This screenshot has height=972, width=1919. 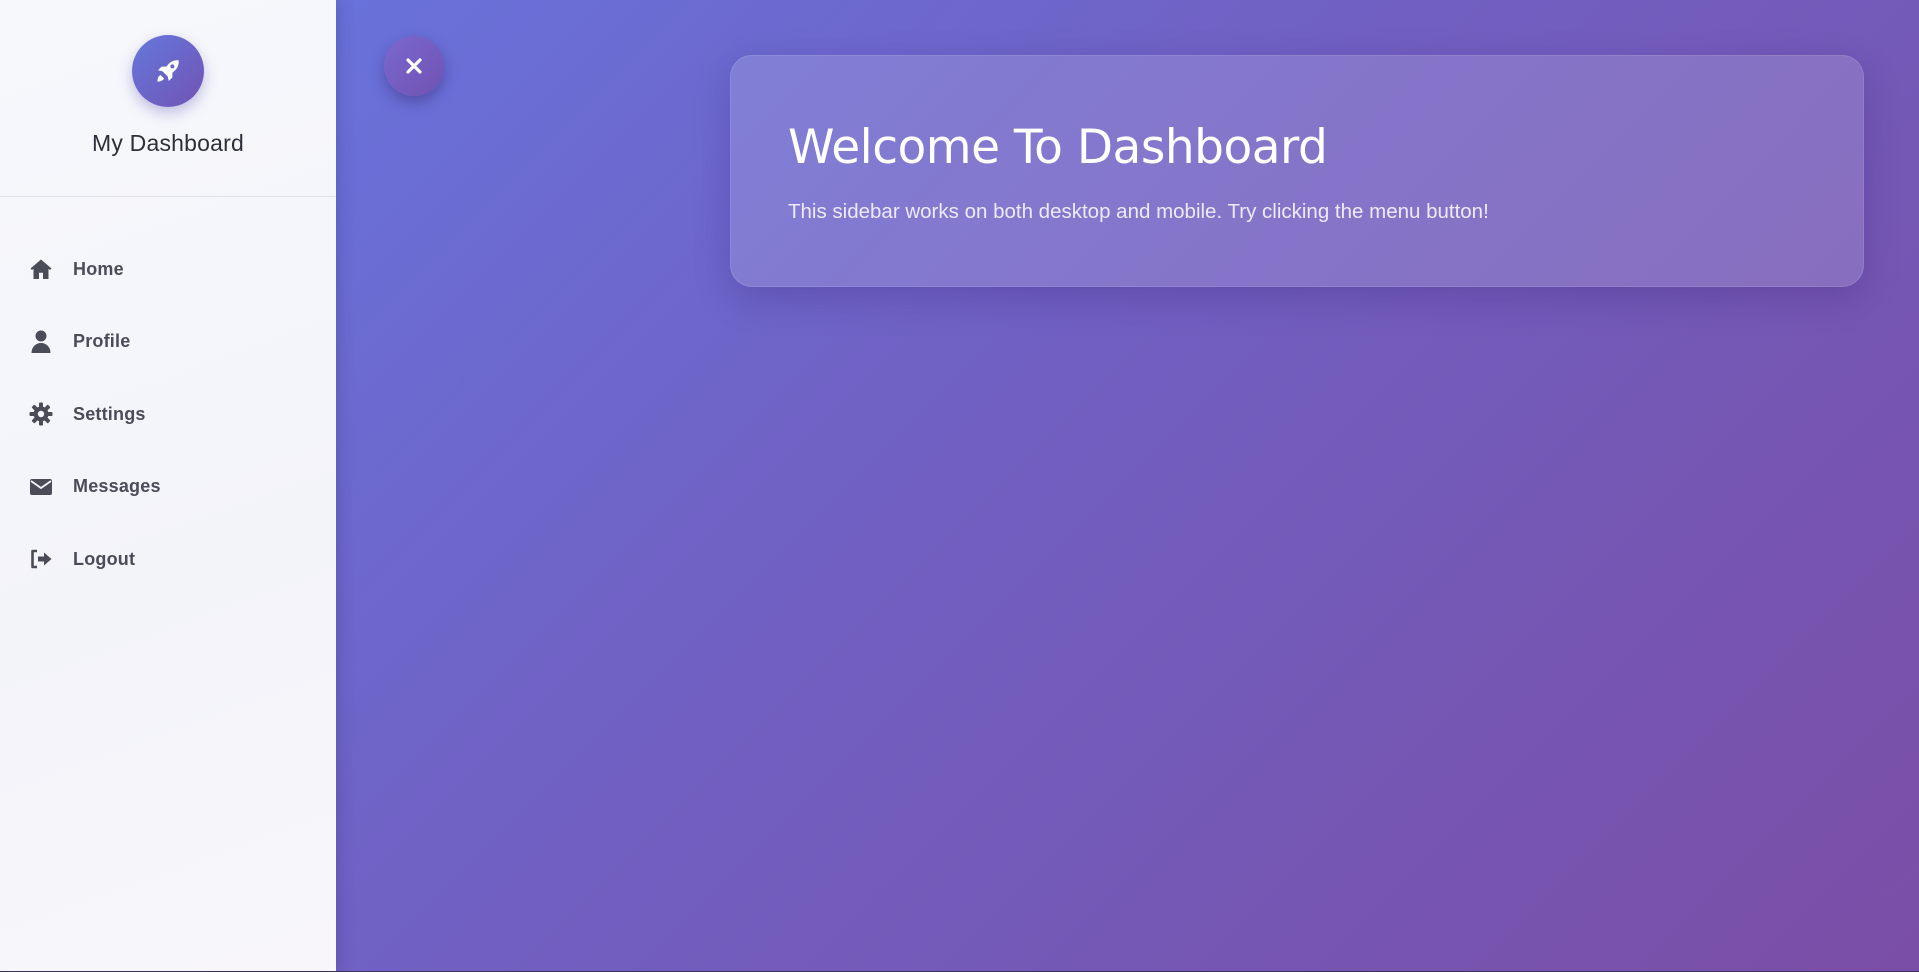 What do you see at coordinates (41, 342) in the screenshot?
I see `user-icon` at bounding box center [41, 342].